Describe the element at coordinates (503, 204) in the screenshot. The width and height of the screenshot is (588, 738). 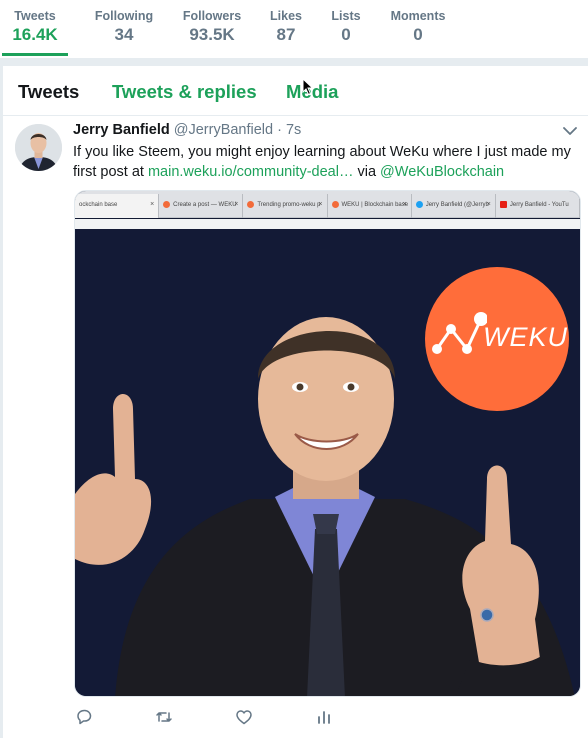
I see `youtube-favicon-icon` at that location.